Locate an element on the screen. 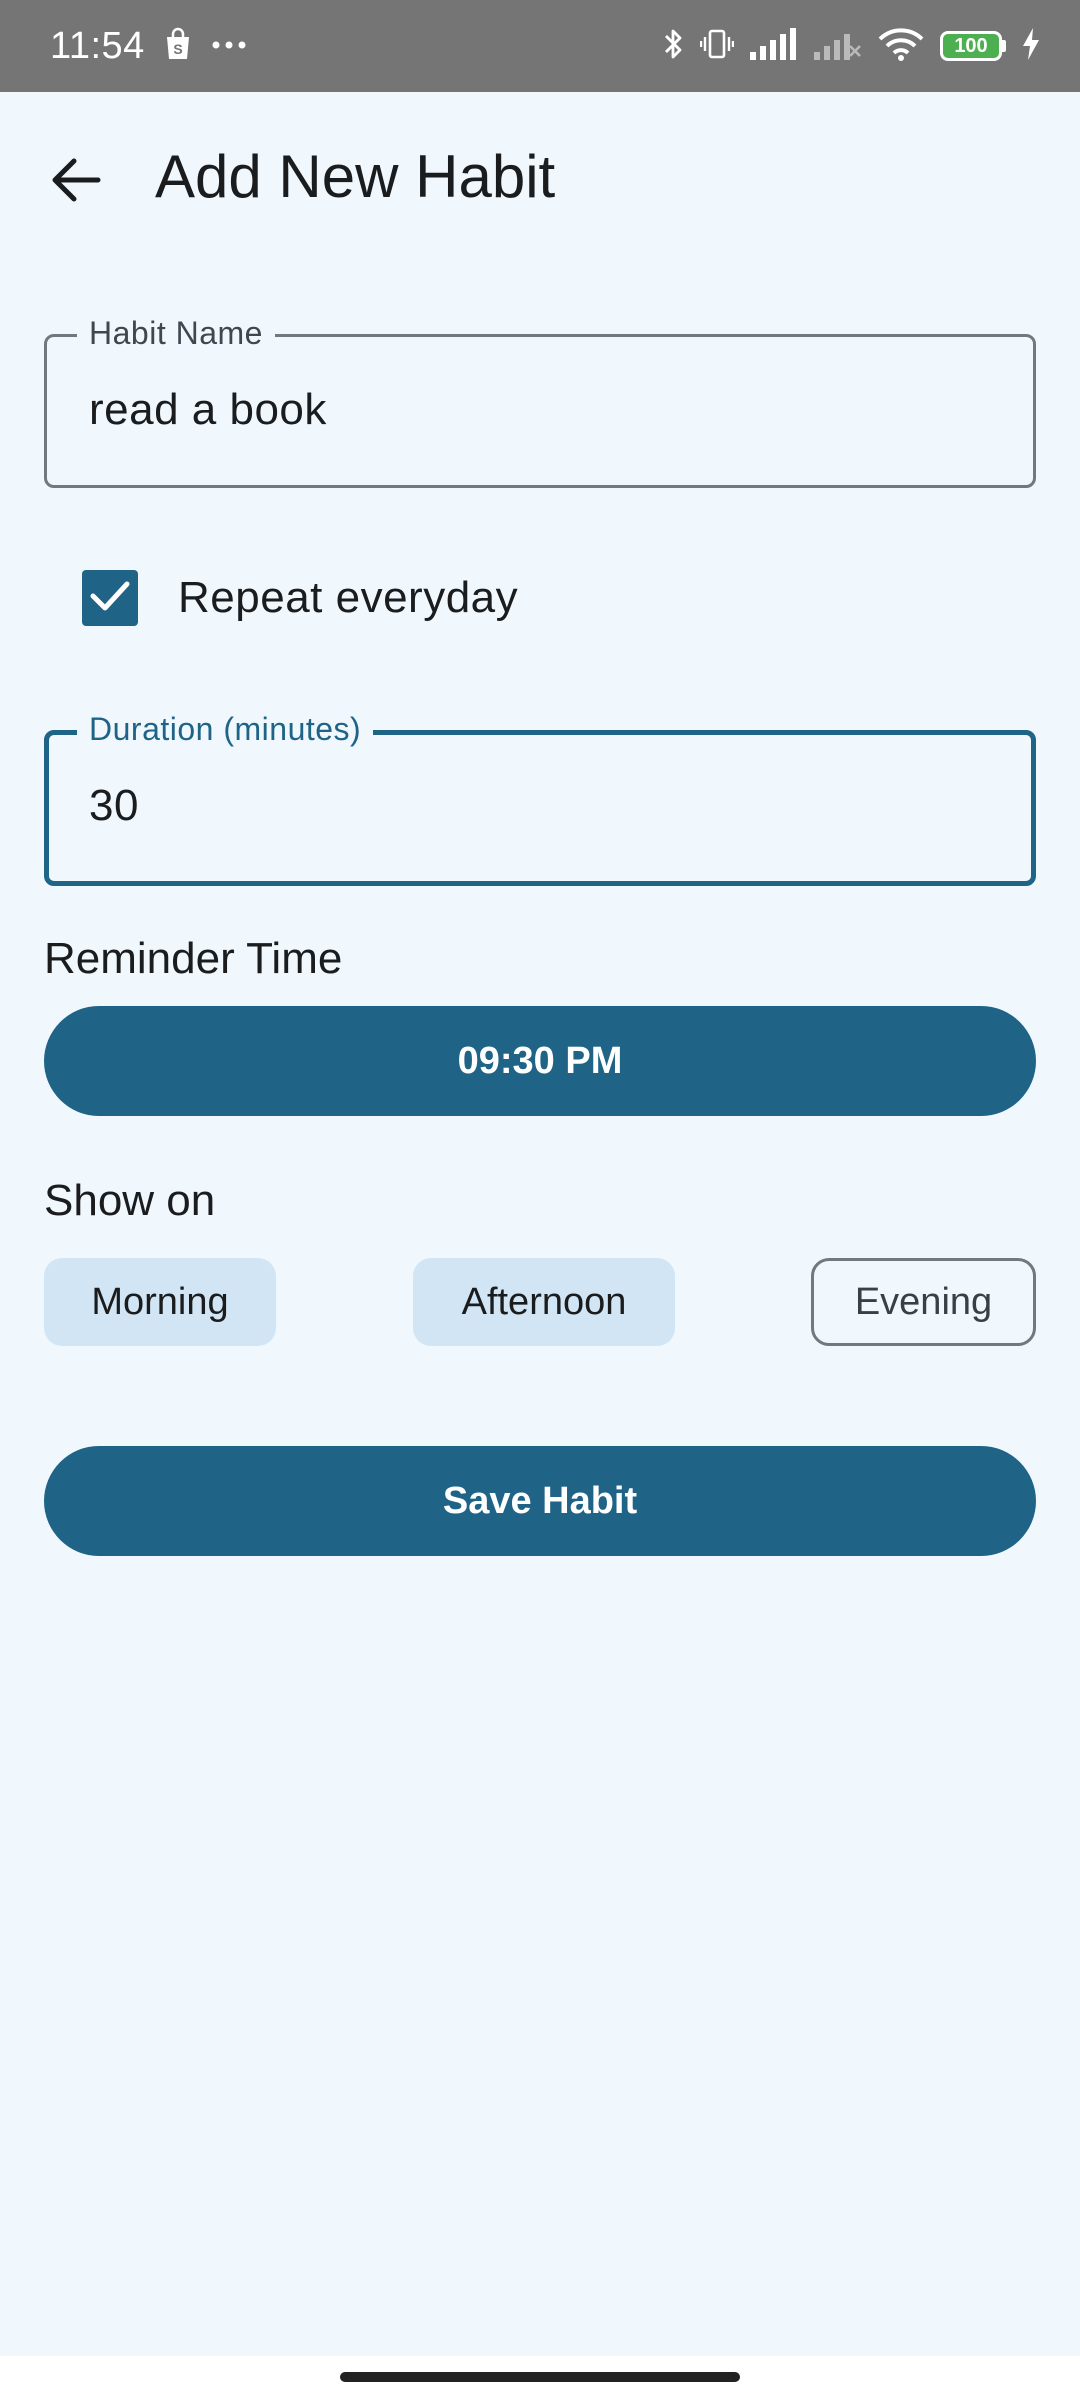  status-time: 11:54 is located at coordinates (97, 45).